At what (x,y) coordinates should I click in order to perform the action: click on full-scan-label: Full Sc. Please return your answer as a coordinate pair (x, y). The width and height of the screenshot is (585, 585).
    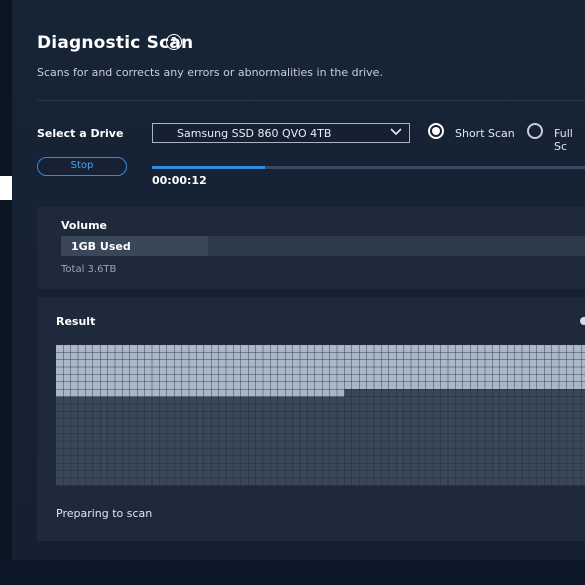
    Looking at the image, I should click on (569, 140).